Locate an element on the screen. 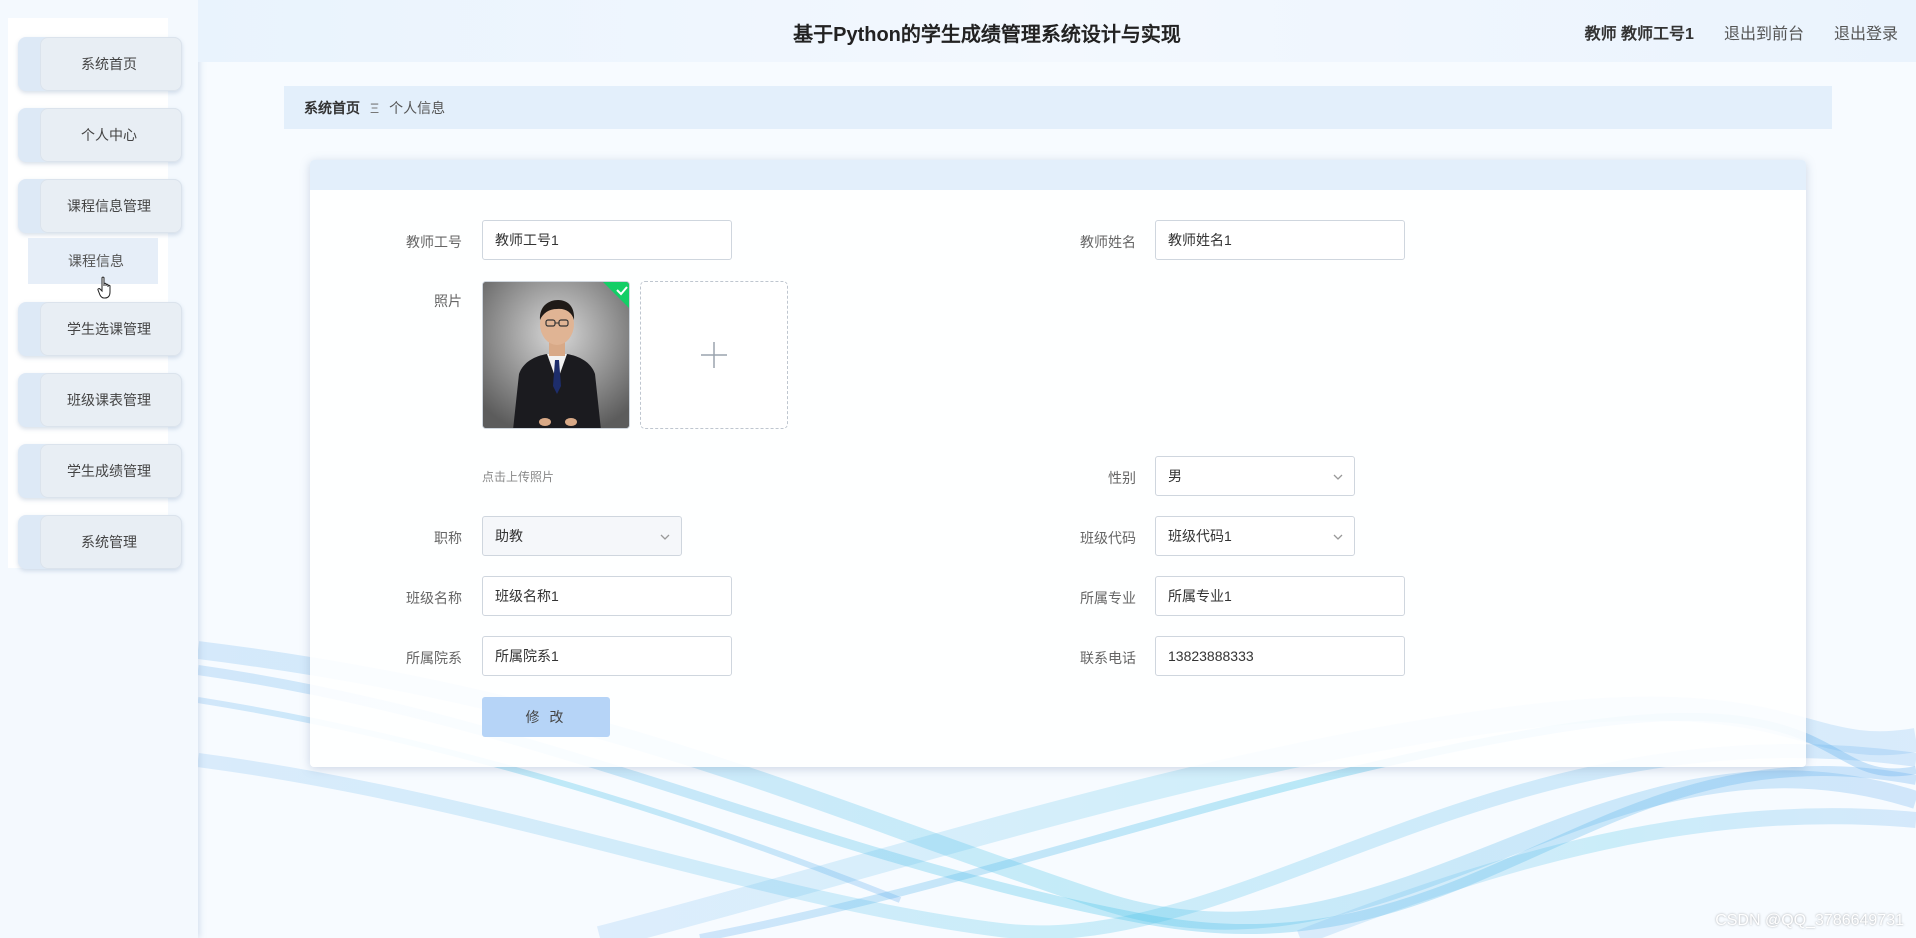 This screenshot has height=938, width=1916. submenu-item-course-info: 课程信息 is located at coordinates (93, 261).